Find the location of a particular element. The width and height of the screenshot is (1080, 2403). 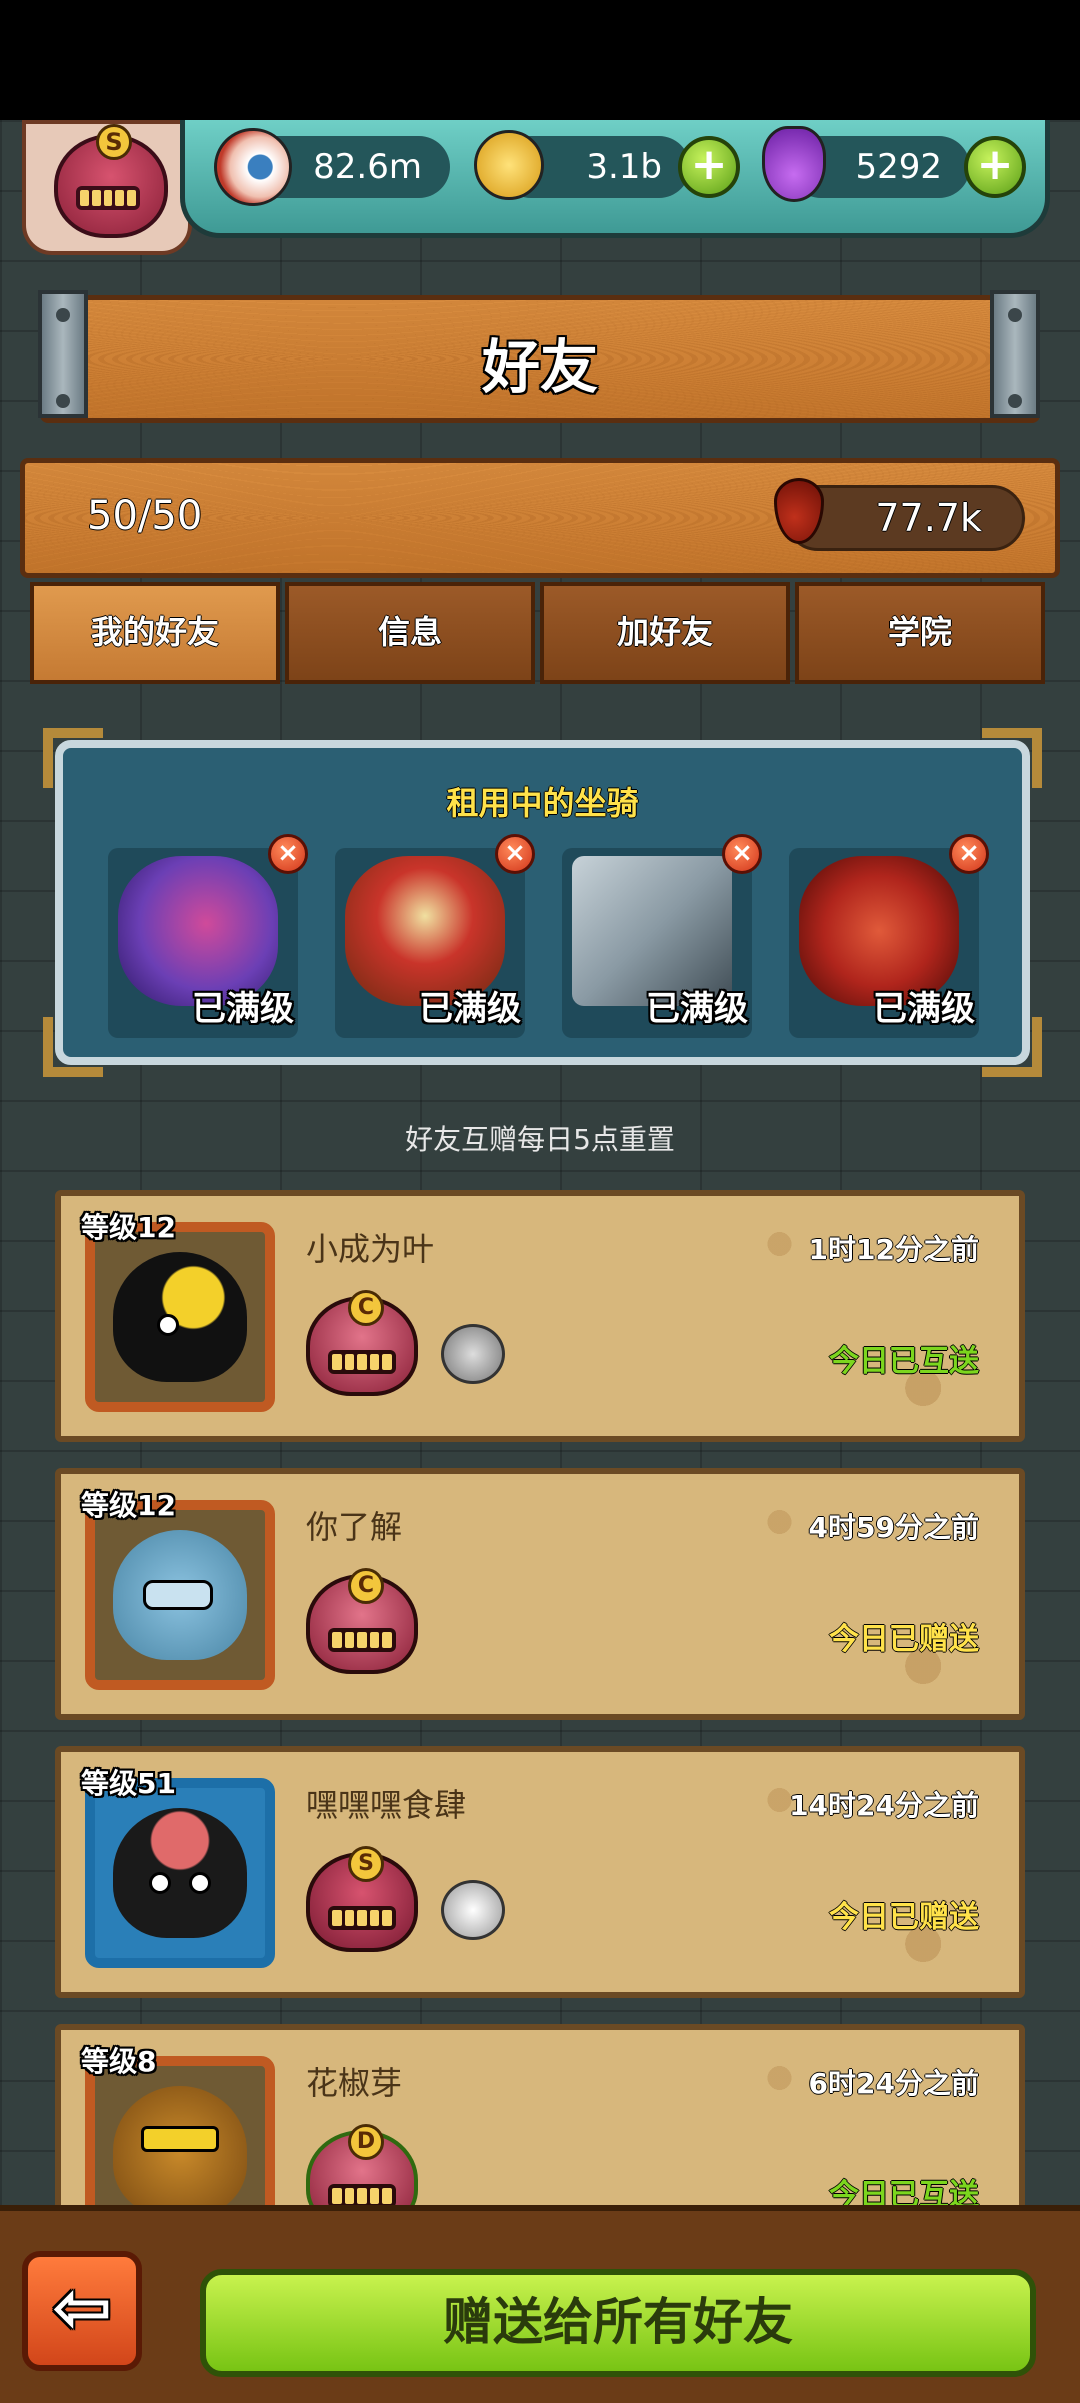

friend-level: 等级8 is located at coordinates (119, 2061).